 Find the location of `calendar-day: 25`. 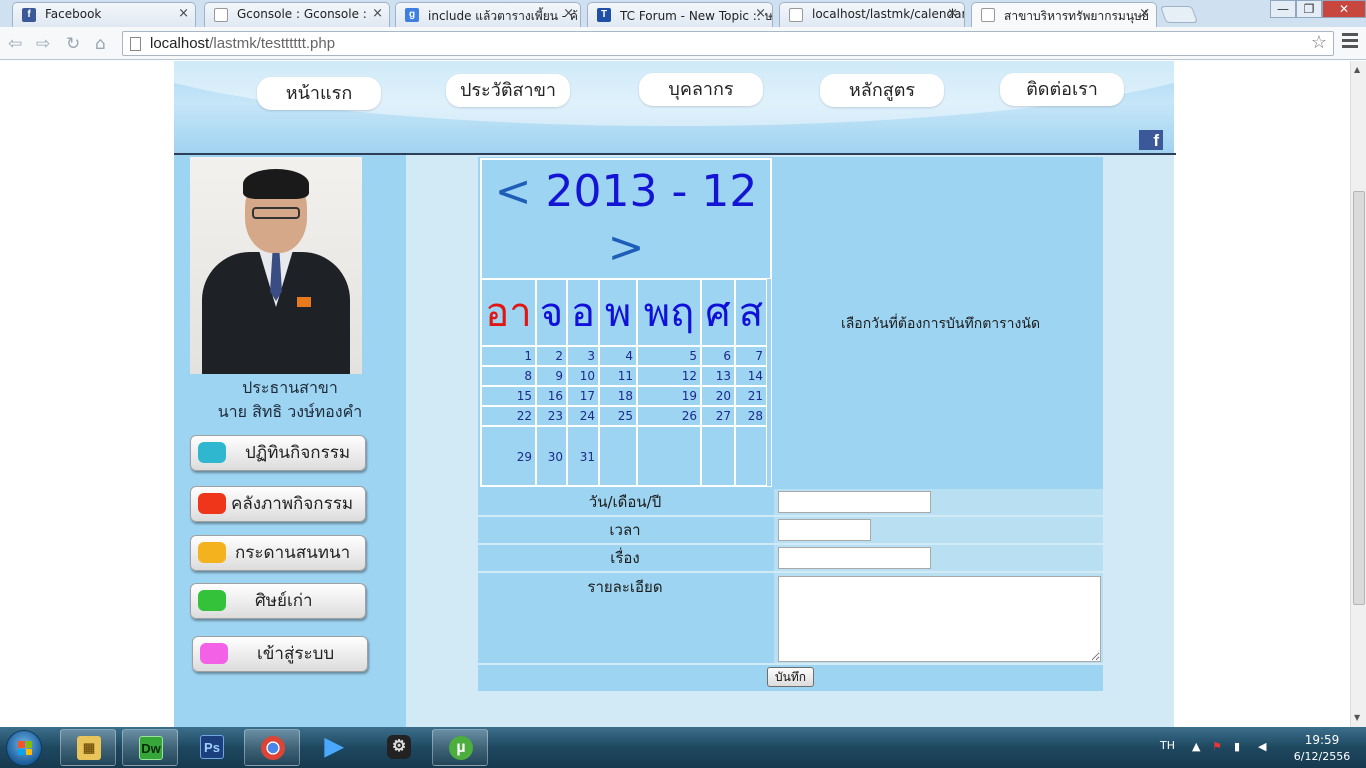

calendar-day: 25 is located at coordinates (618, 416).